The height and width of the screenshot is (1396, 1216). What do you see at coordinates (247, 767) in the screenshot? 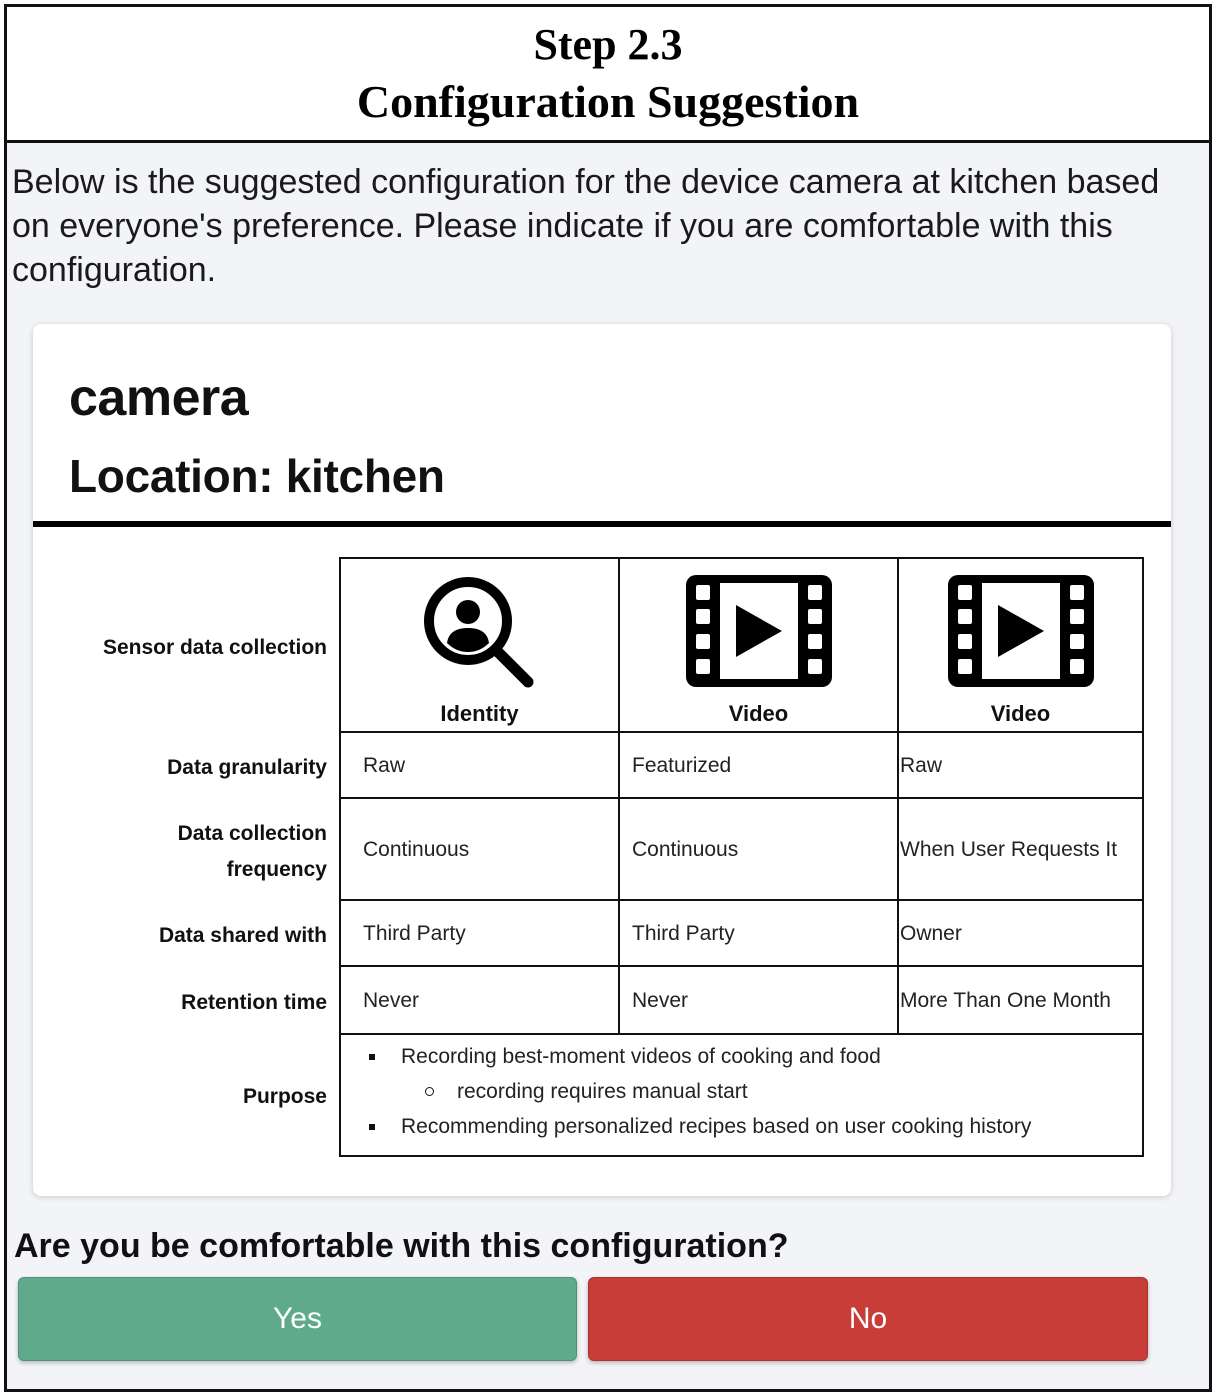
I see `row-label-granularity: Data granularity` at bounding box center [247, 767].